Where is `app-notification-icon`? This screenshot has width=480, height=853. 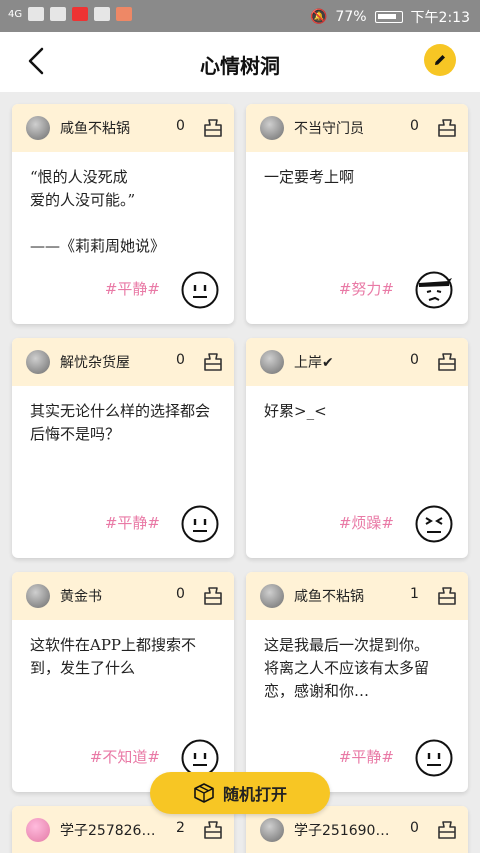
app-notification-icon is located at coordinates (80, 14).